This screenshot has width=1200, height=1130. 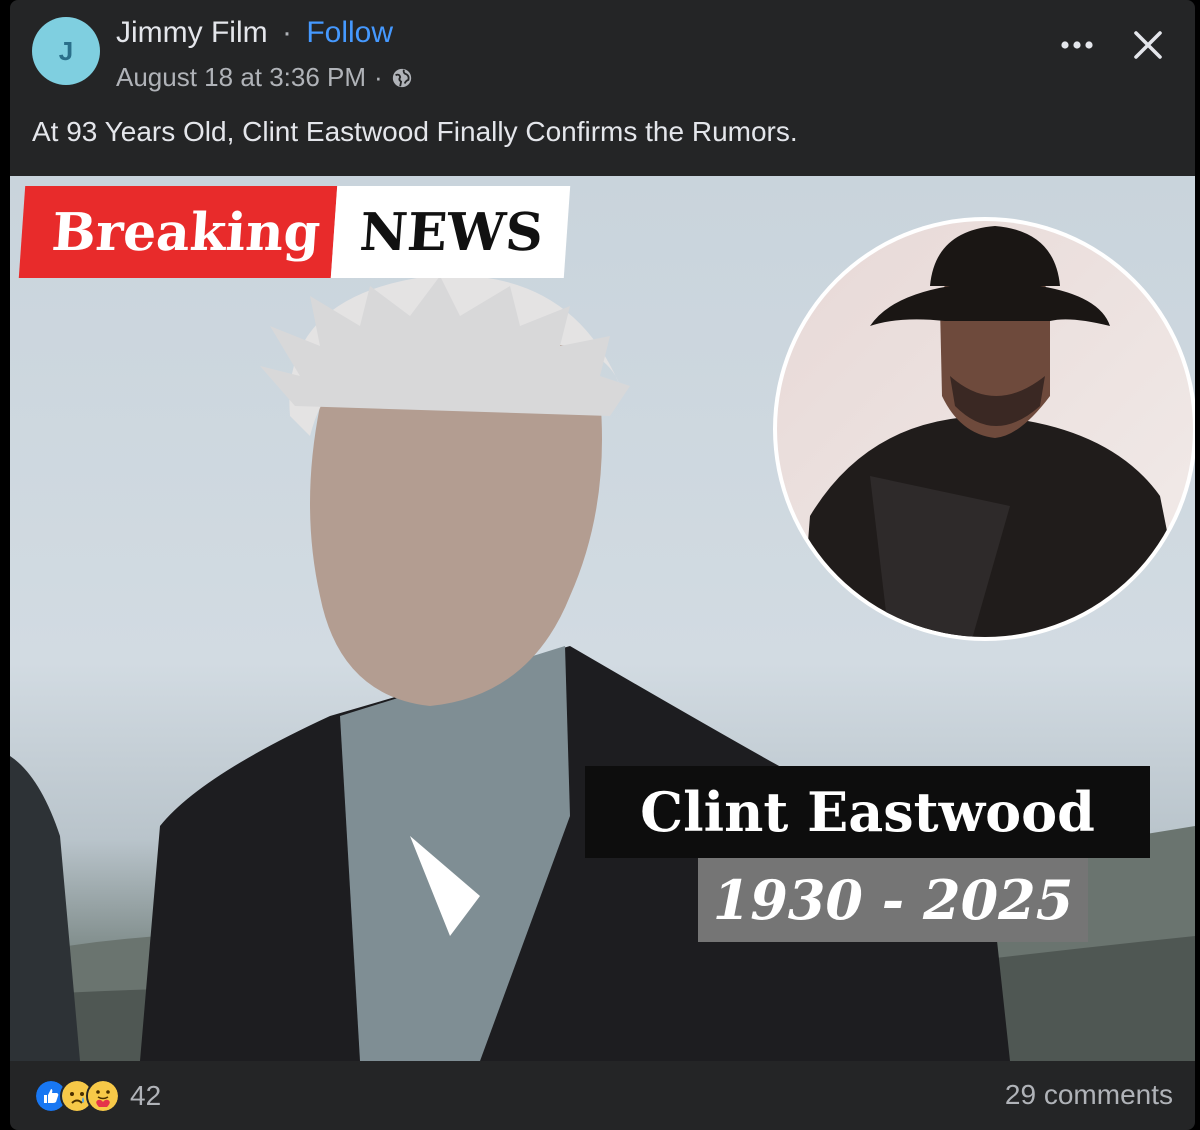 I want to click on comments-count: 29 comments, so click(x=1089, y=1095).